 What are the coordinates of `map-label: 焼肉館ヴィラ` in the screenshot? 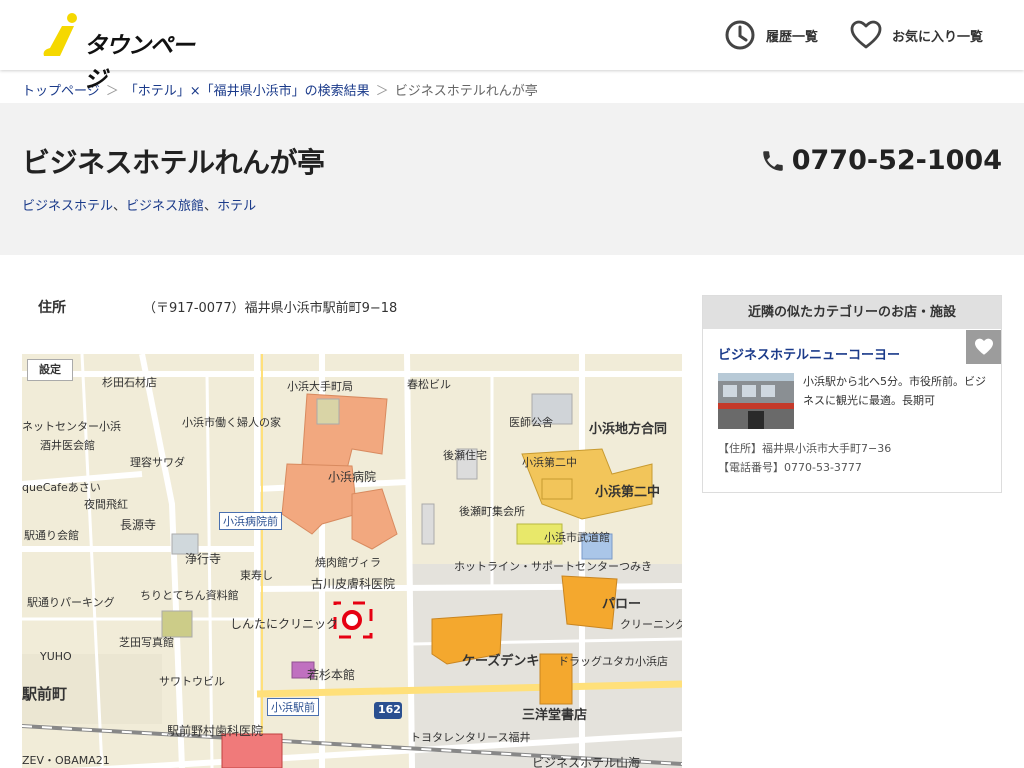 It's located at (348, 562).